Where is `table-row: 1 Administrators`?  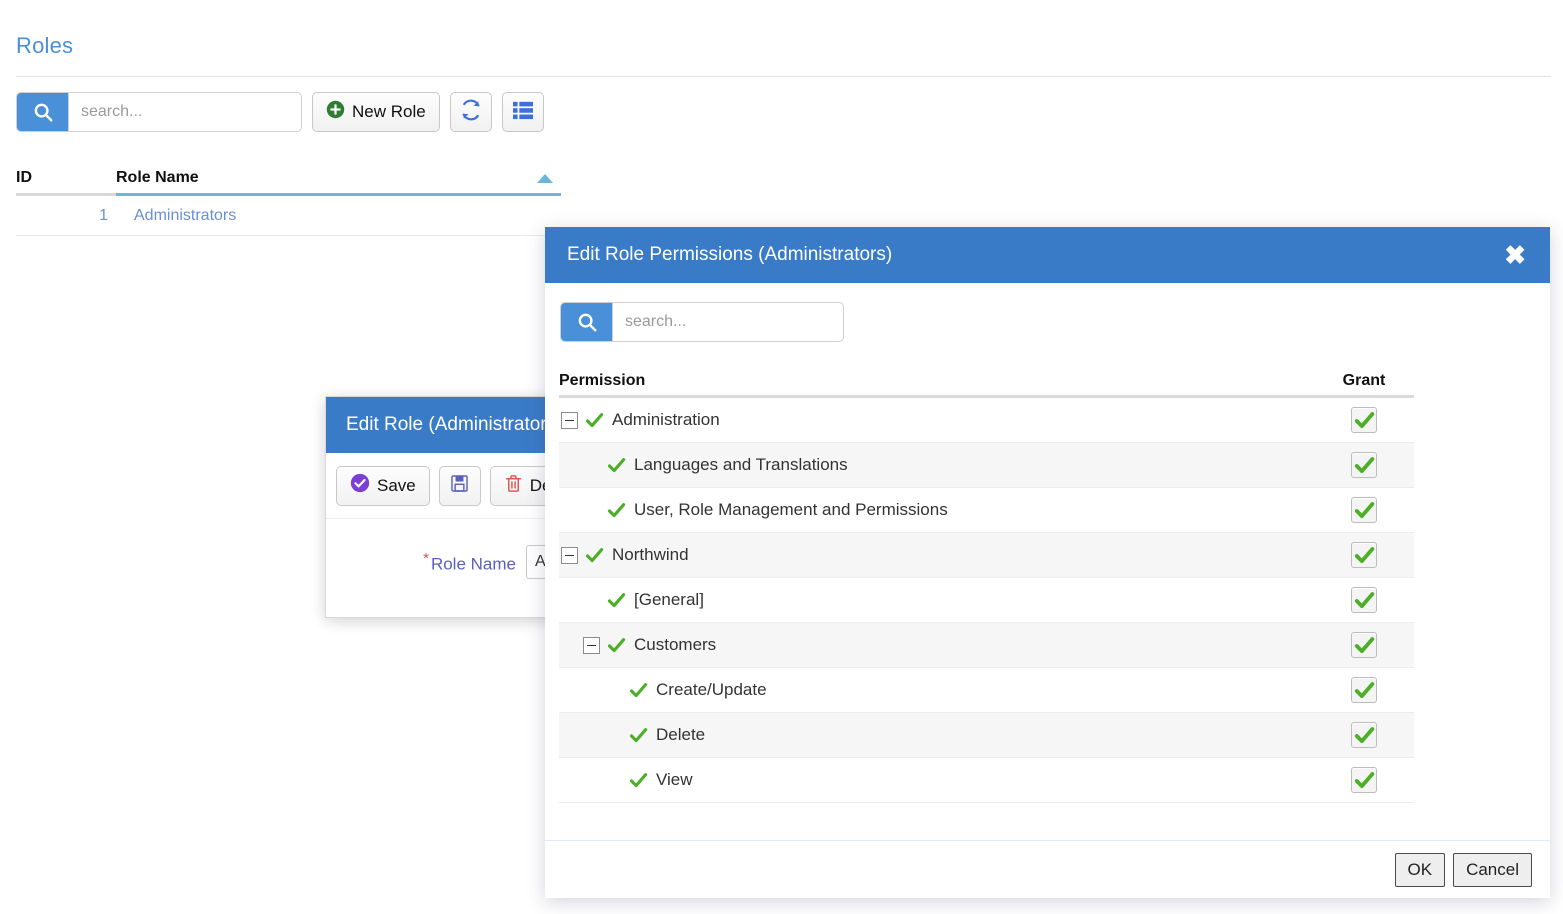 table-row: 1 Administrators is located at coordinates (288, 216).